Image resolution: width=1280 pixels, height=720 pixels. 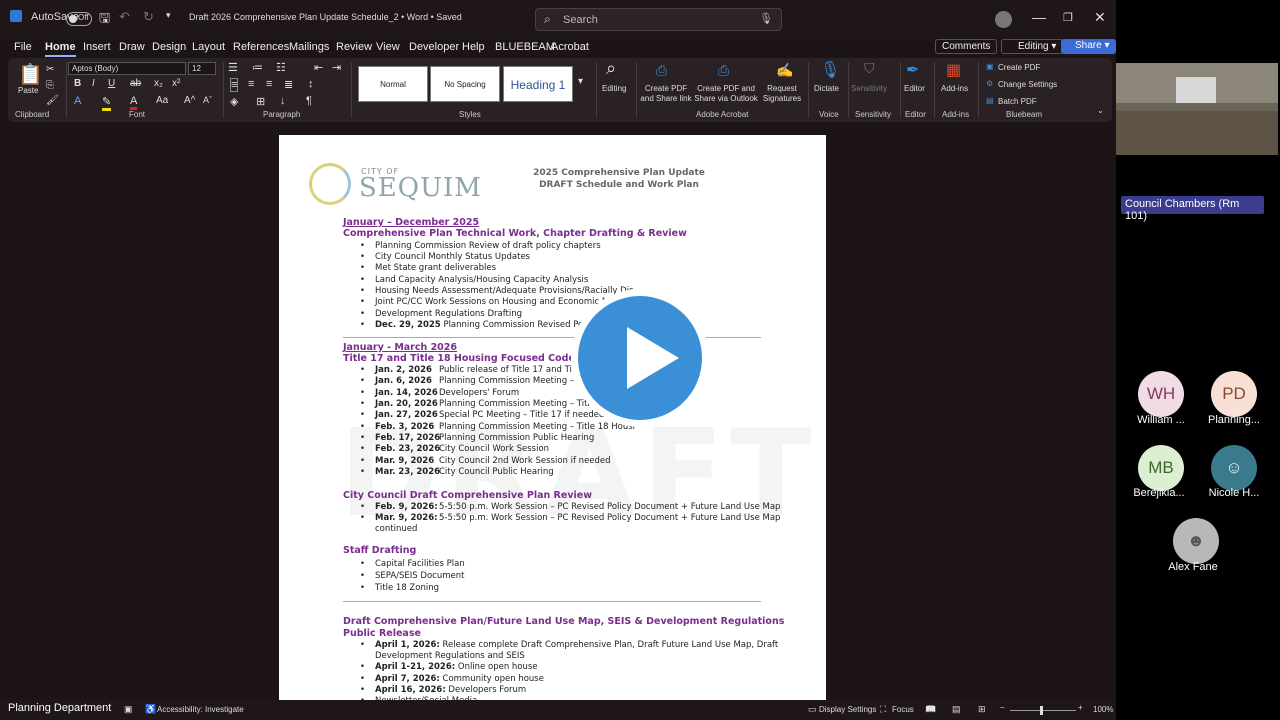 What do you see at coordinates (580, 81) in the screenshot?
I see `styles-more-icon: ▾` at bounding box center [580, 81].